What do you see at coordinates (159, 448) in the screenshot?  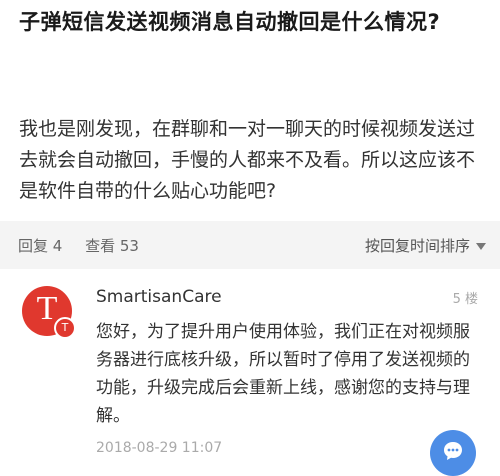 I see `reply-time: 2018-08-29 11:07` at bounding box center [159, 448].